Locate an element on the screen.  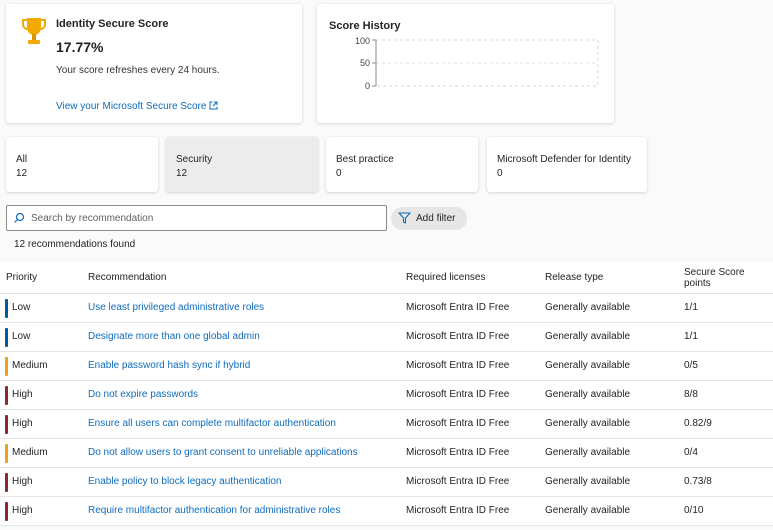
score-history-chart: 100 50 0 is located at coordinates (477, 63).